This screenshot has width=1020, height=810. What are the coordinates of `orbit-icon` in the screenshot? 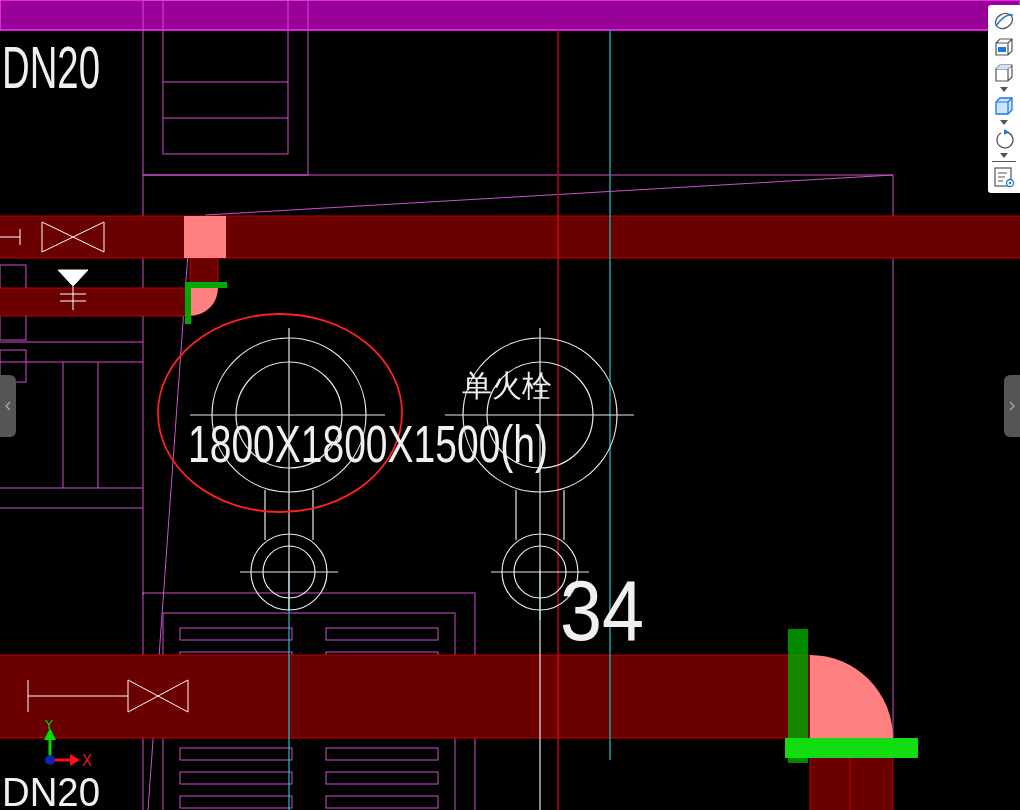 It's located at (1004, 21).